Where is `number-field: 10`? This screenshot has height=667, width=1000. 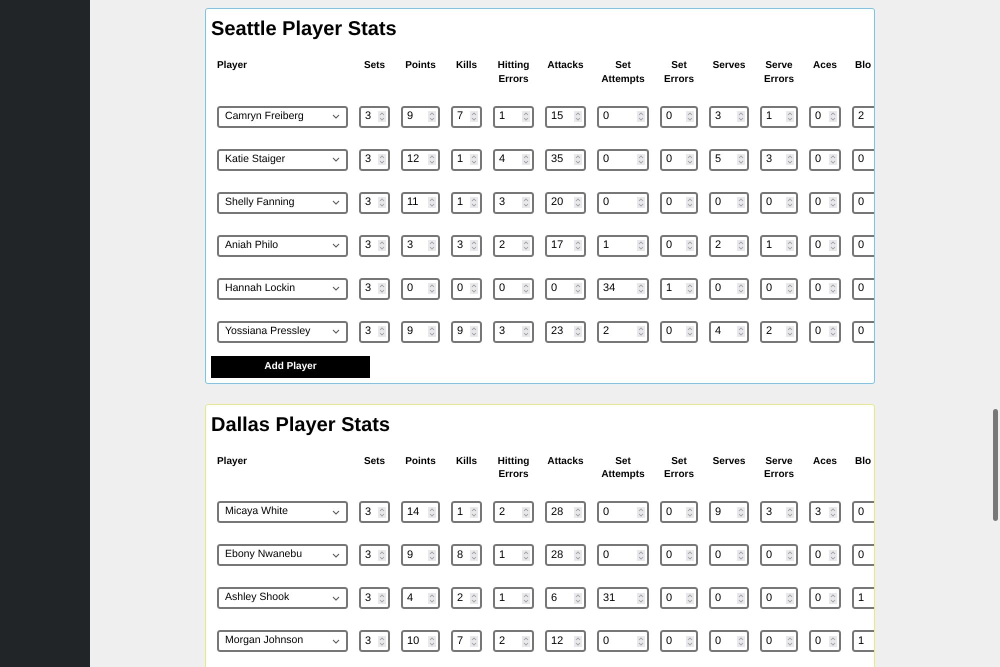
number-field: 10 is located at coordinates (420, 641).